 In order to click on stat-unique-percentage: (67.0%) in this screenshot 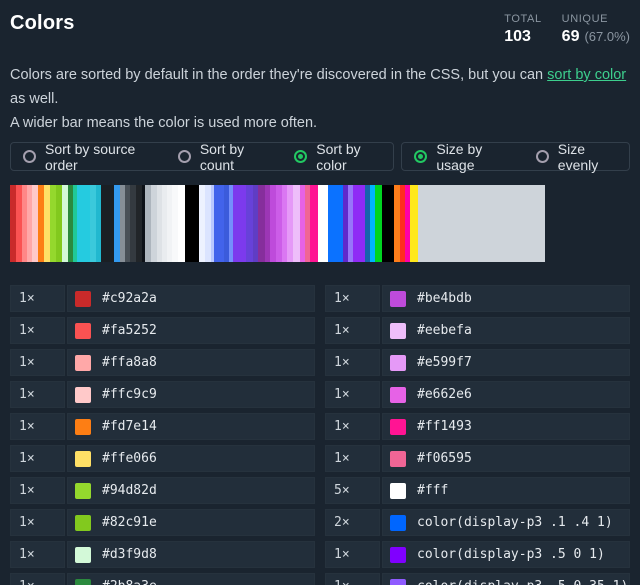, I will do `click(607, 36)`.